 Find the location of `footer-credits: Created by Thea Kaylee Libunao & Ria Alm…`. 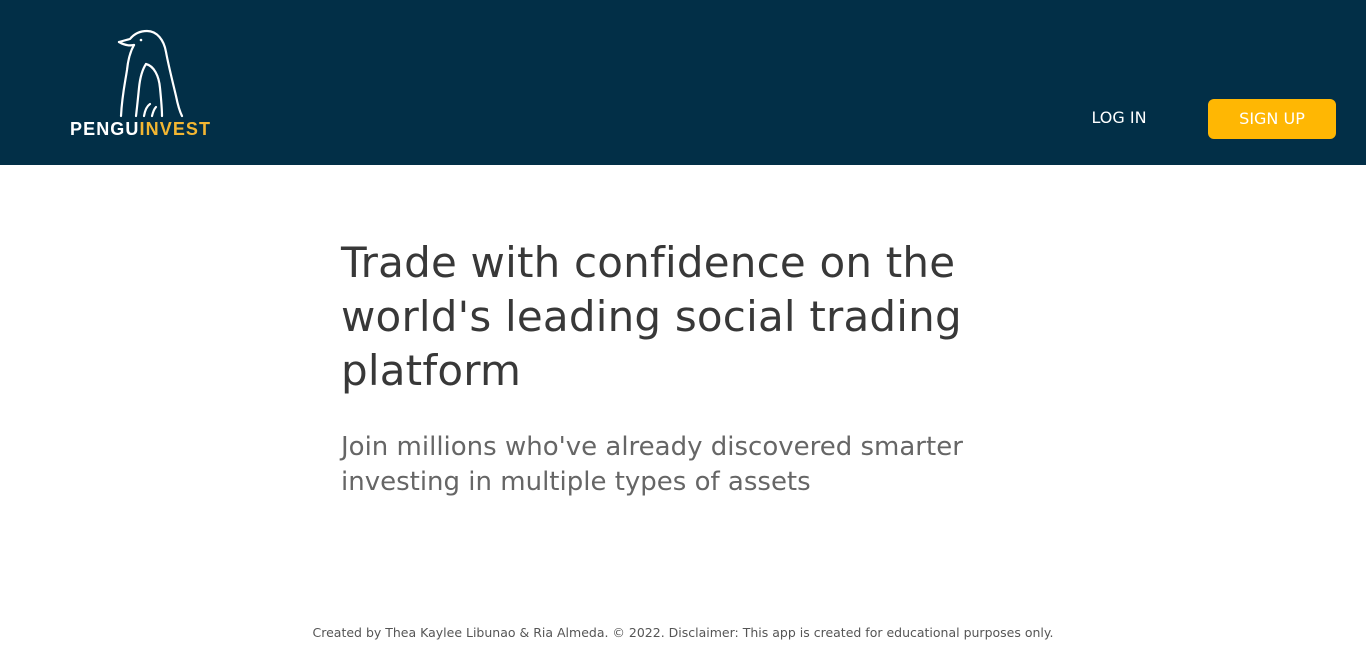

footer-credits: Created by Thea Kaylee Libunao & Ria Alm… is located at coordinates (683, 632).